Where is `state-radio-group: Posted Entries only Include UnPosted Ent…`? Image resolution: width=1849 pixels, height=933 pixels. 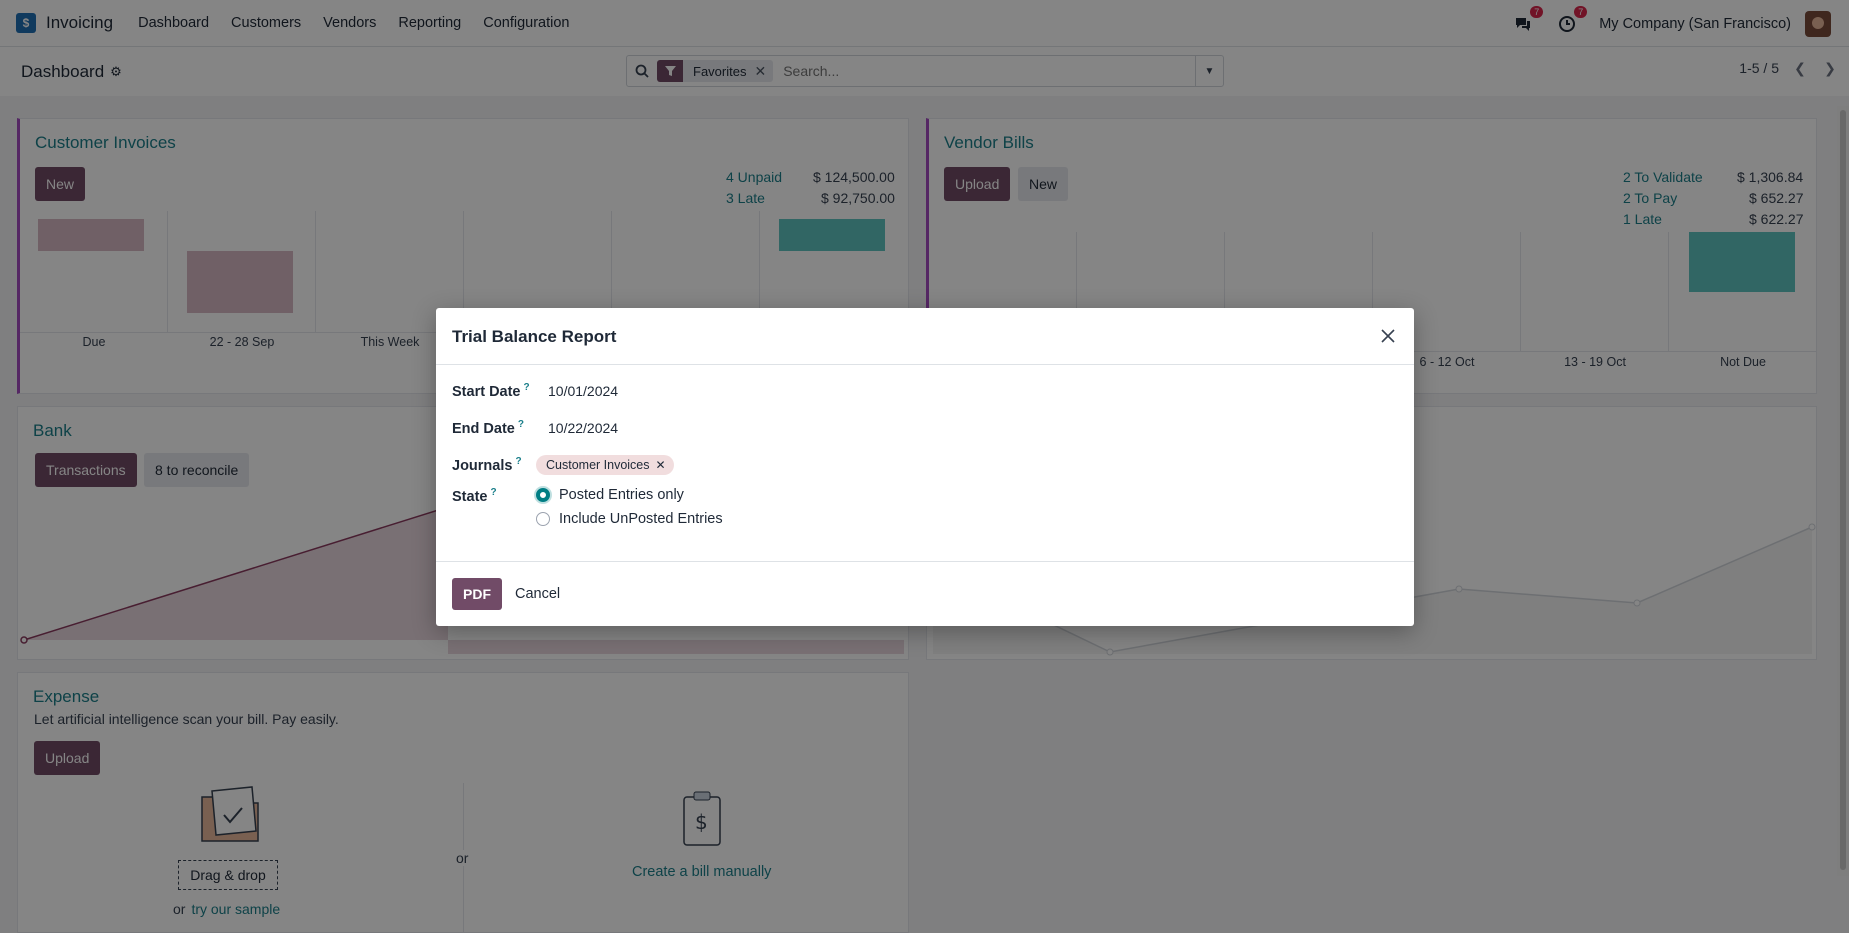
state-radio-group: Posted Entries only Include UnPosted Ent… is located at coordinates (629, 507).